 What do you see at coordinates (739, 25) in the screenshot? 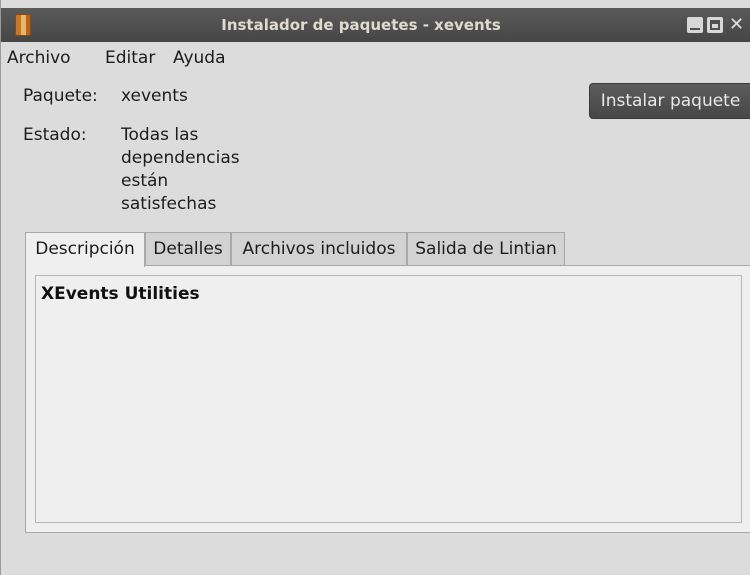
I see `close-icon: ✕` at bounding box center [739, 25].